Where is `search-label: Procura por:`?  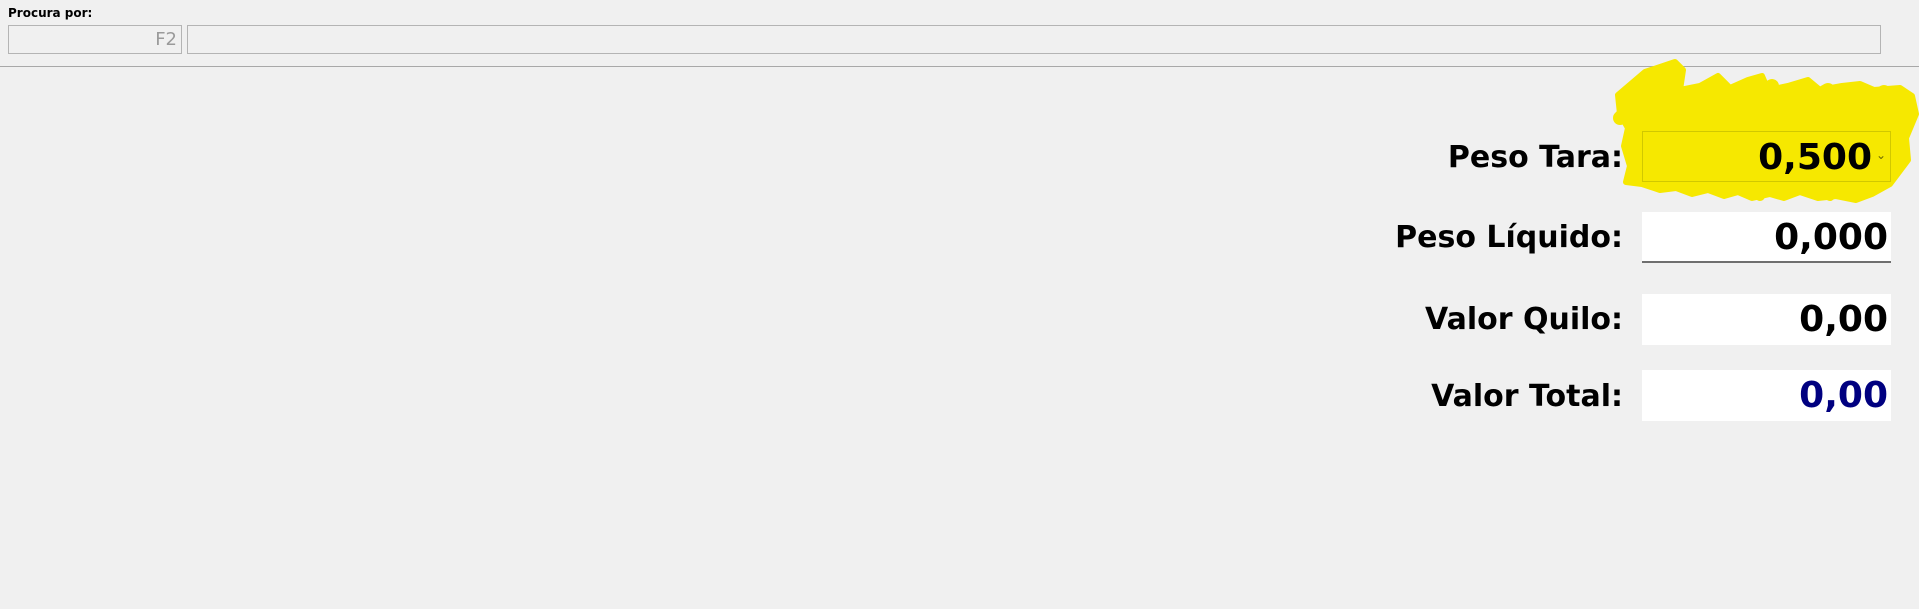
search-label: Procura por: is located at coordinates (50, 13).